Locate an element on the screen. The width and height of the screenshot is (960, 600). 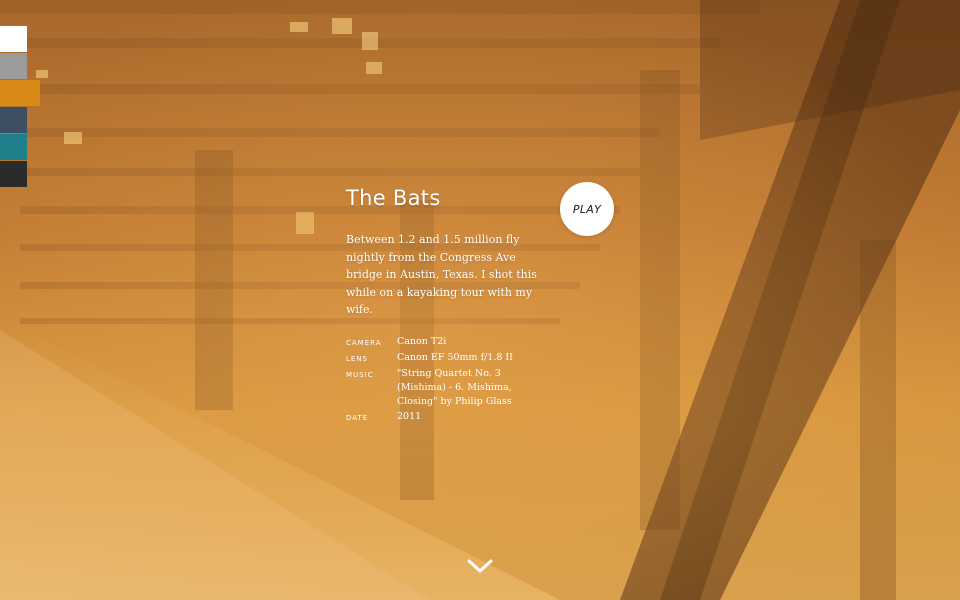
meta-value: 2011 is located at coordinates (409, 416).